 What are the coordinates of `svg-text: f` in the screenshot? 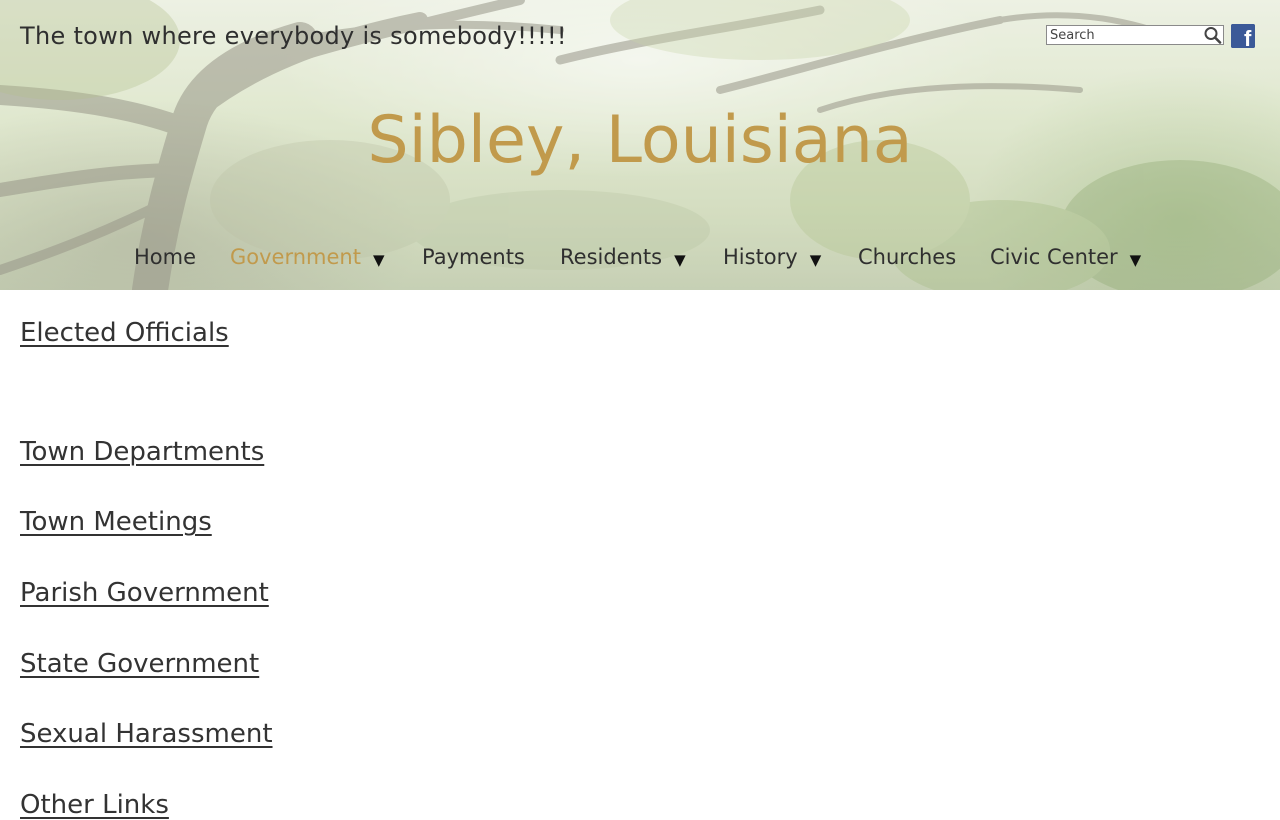 It's located at (1248, 37).